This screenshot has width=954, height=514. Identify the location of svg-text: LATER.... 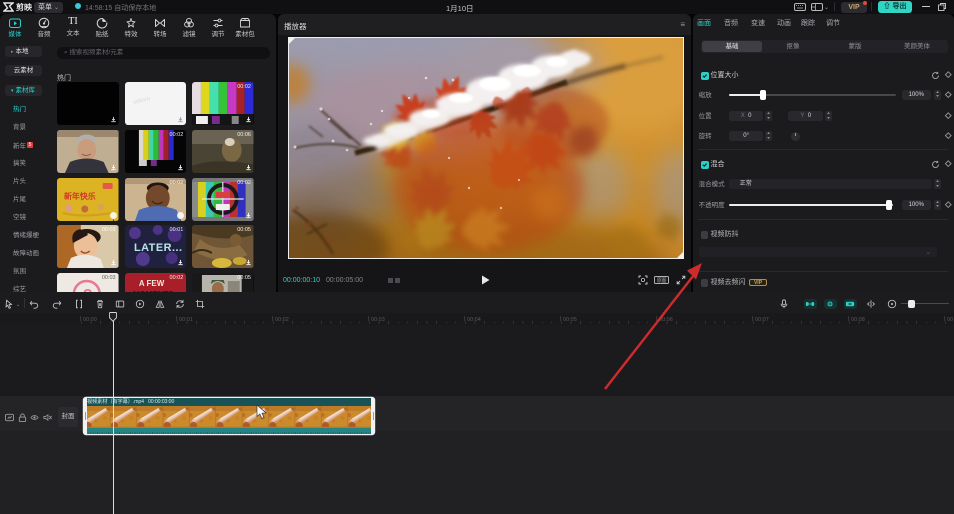
(158, 248).